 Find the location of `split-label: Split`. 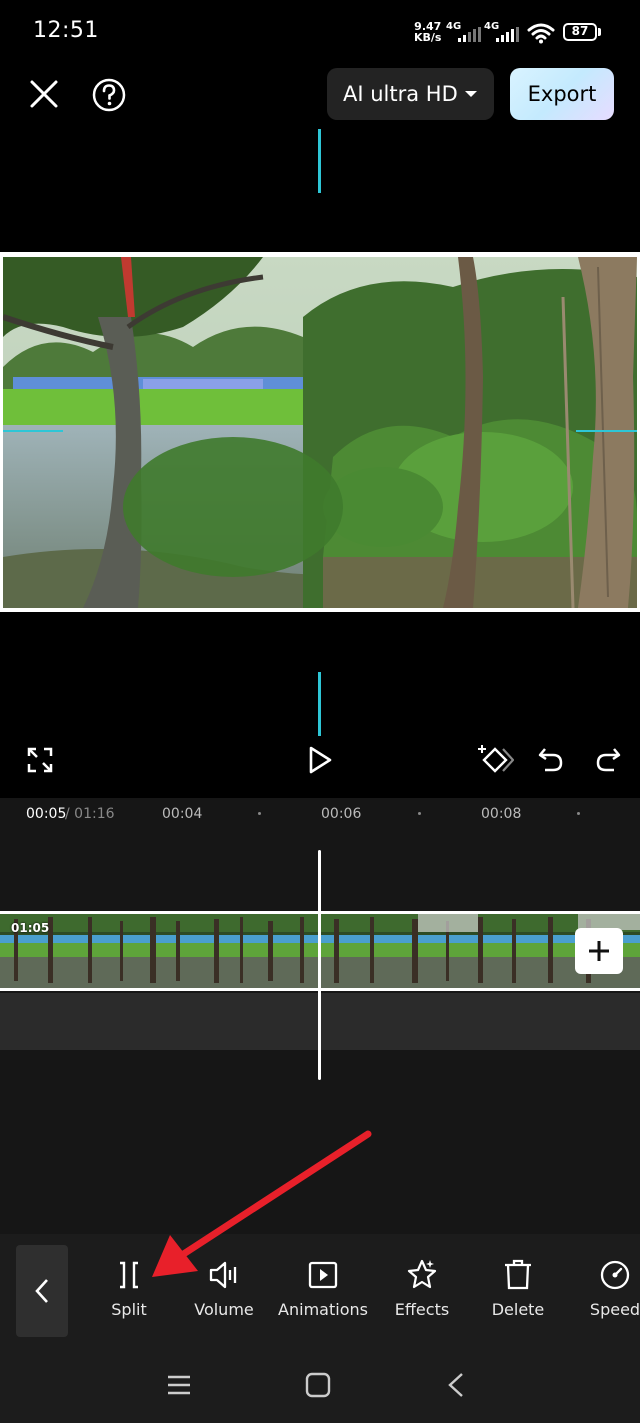

split-label: Split is located at coordinates (129, 1309).